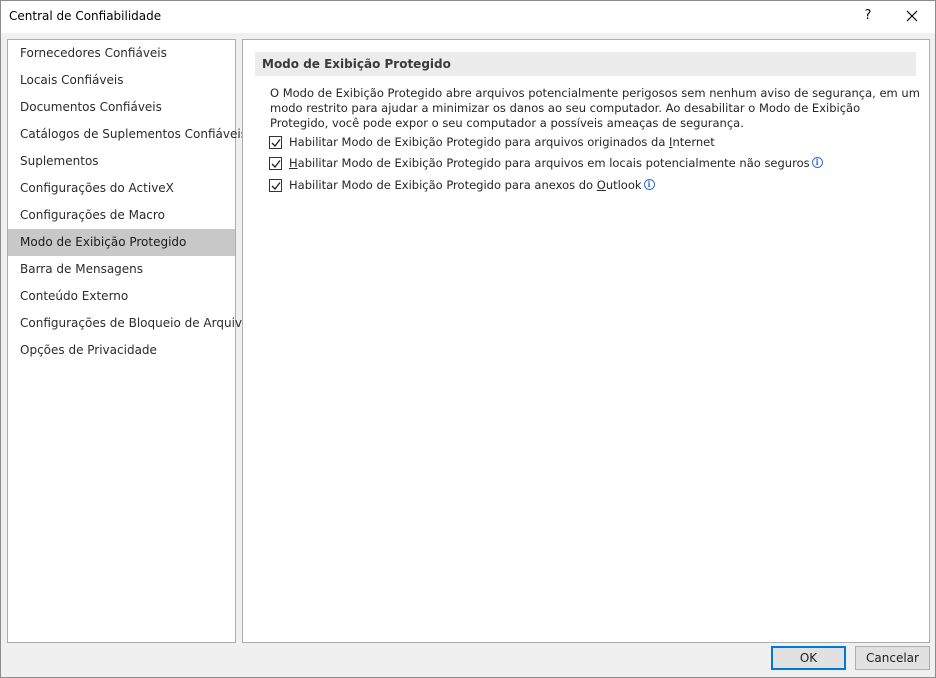 Image resolution: width=936 pixels, height=678 pixels. I want to click on checkbox-internet-files, so click(275, 142).